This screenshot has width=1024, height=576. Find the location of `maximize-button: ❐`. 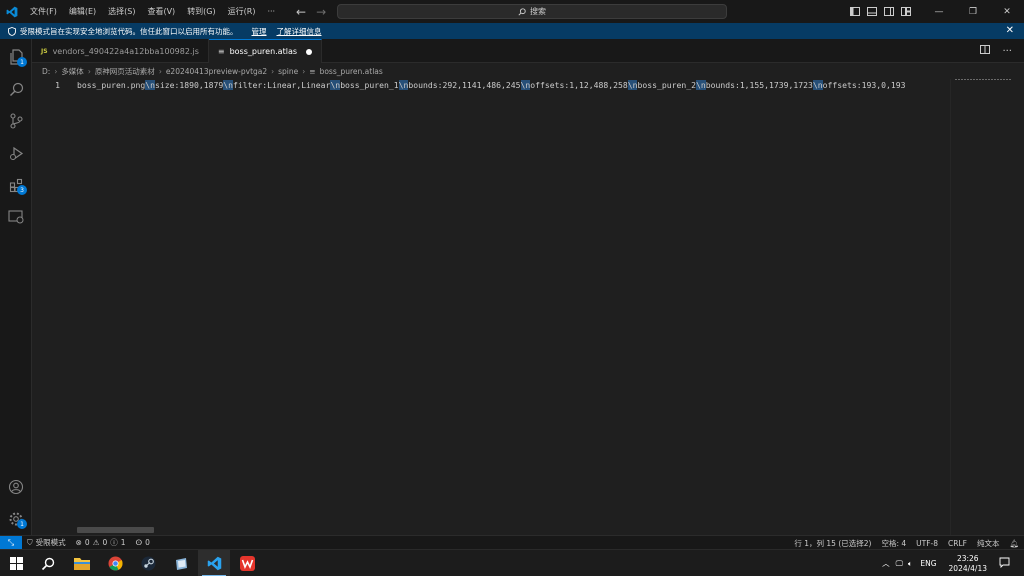

maximize-button: ❐ is located at coordinates (973, 11).